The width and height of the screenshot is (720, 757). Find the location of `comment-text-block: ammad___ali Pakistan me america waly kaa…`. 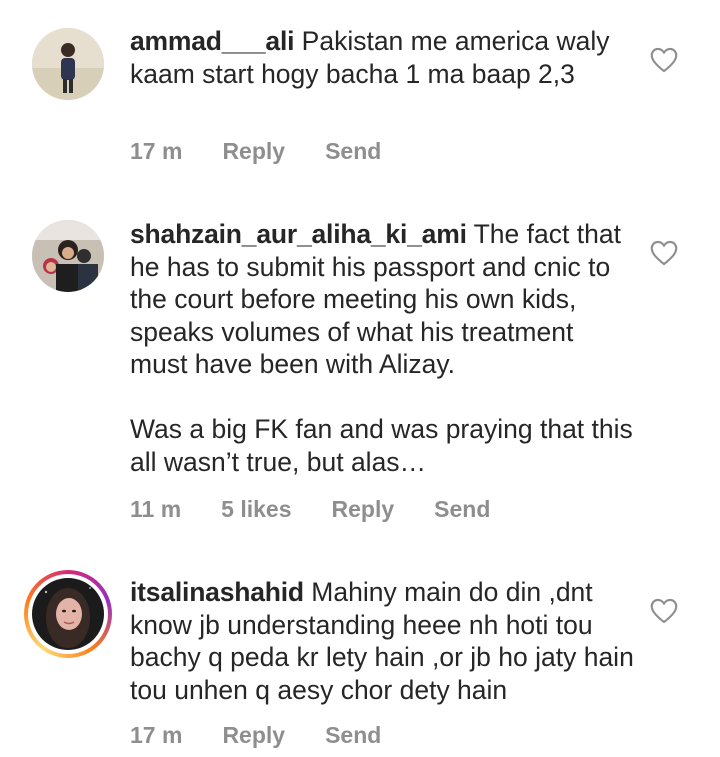

comment-text-block: ammad___ali Pakistan me america waly kaa… is located at coordinates (382, 57).